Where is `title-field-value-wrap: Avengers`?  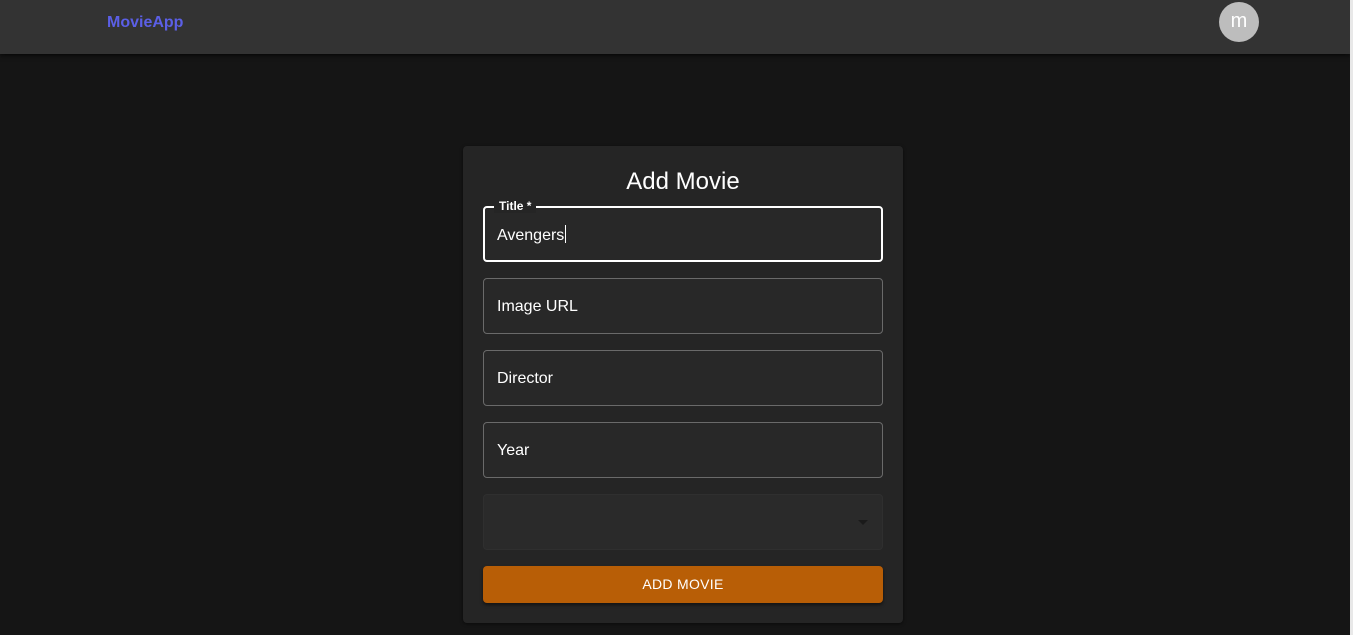
title-field-value-wrap: Avengers is located at coordinates (532, 235).